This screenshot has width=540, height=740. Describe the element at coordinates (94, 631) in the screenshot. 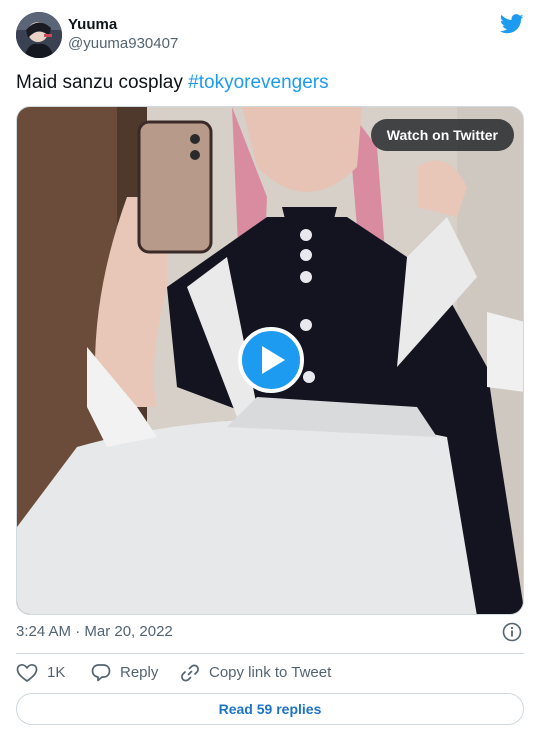

I see `tweet-timestamp: 3:24 AM · Mar 20, 2022` at that location.